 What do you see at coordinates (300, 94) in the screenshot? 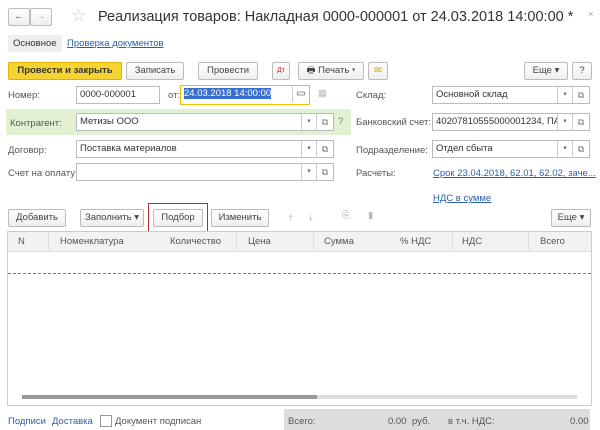
I see `calendar-icon: ▭` at bounding box center [300, 94].